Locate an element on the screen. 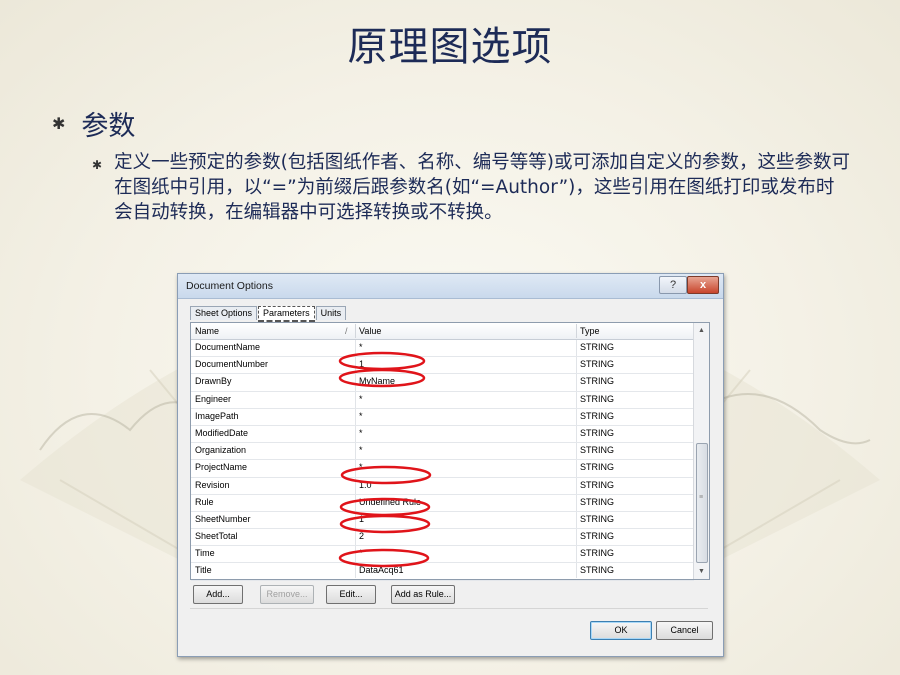  param-value: Undefined Rule is located at coordinates (390, 501).